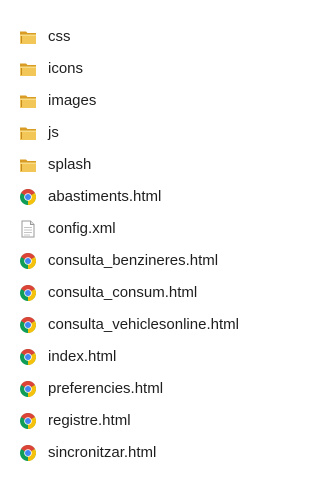  I want to click on file-name: config.xml, so click(82, 228).